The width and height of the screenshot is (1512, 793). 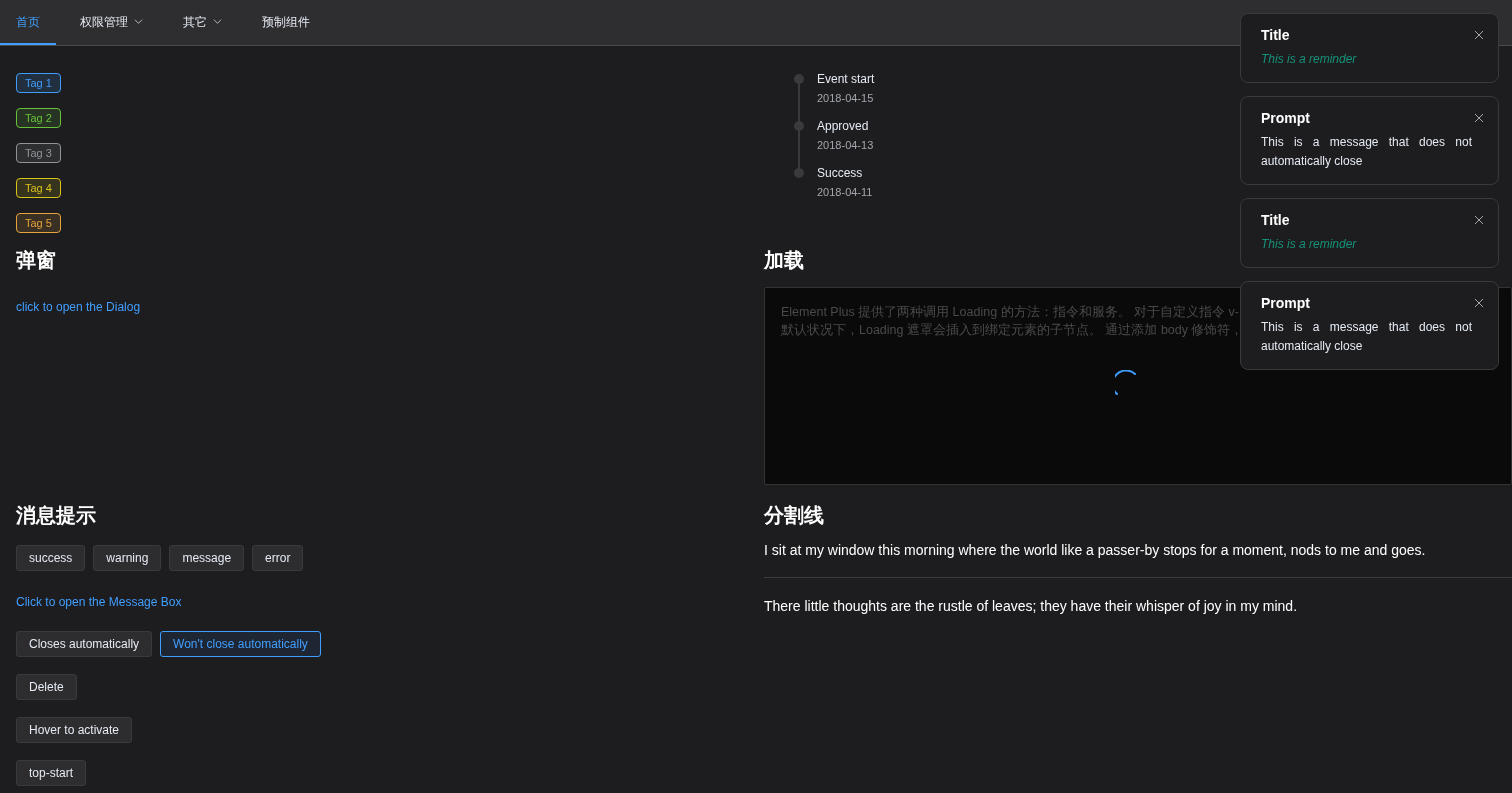 I want to click on section-heading: 弹窗, so click(x=36, y=260).